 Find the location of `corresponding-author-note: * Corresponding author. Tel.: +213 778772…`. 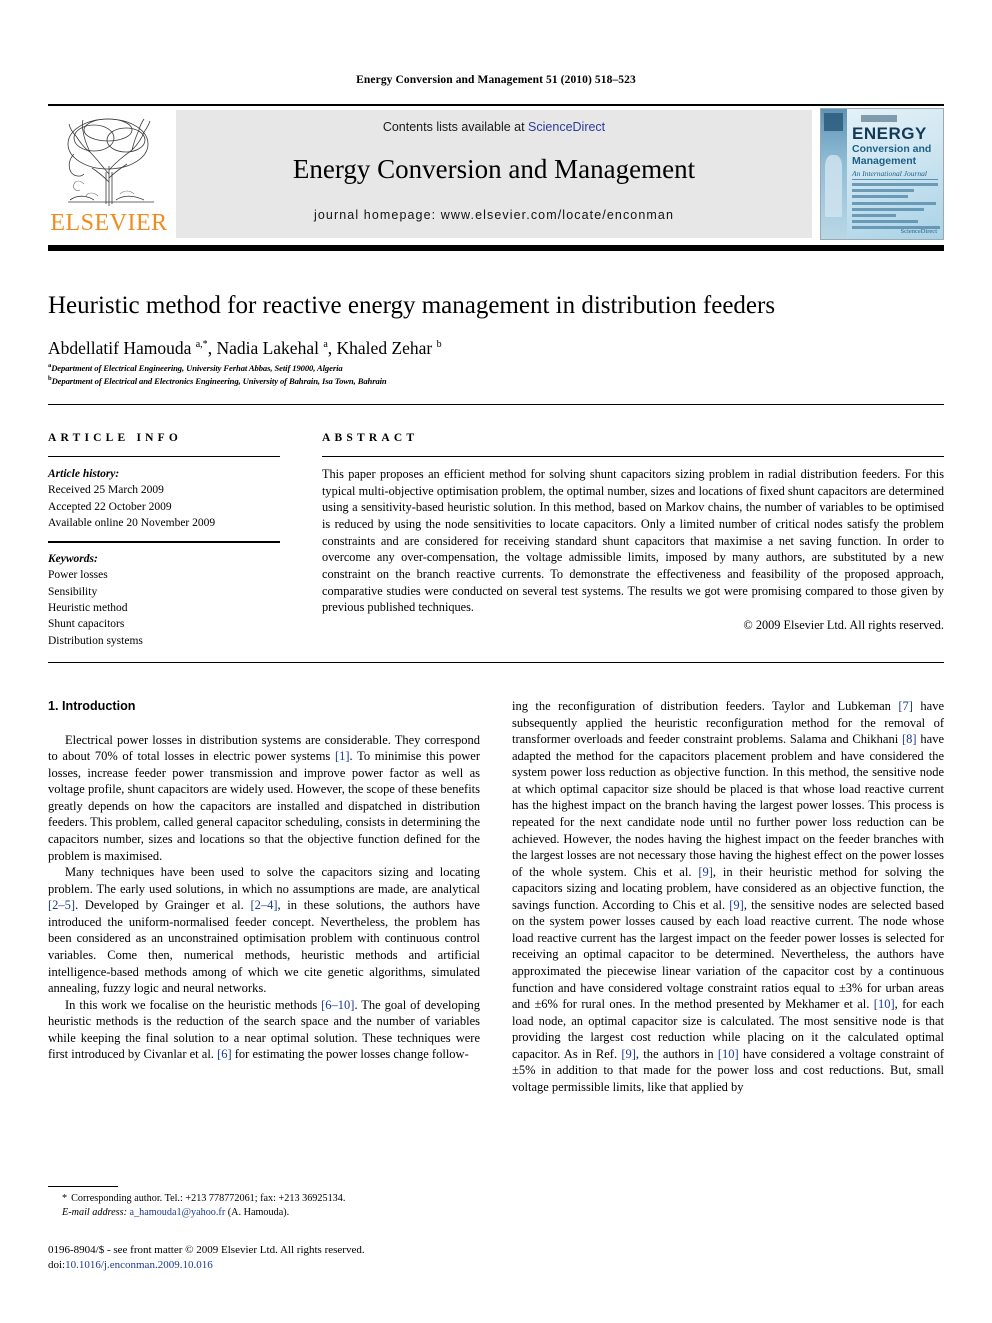

corresponding-author-note: * Corresponding author. Tel.: +213 778772… is located at coordinates (263, 1206).